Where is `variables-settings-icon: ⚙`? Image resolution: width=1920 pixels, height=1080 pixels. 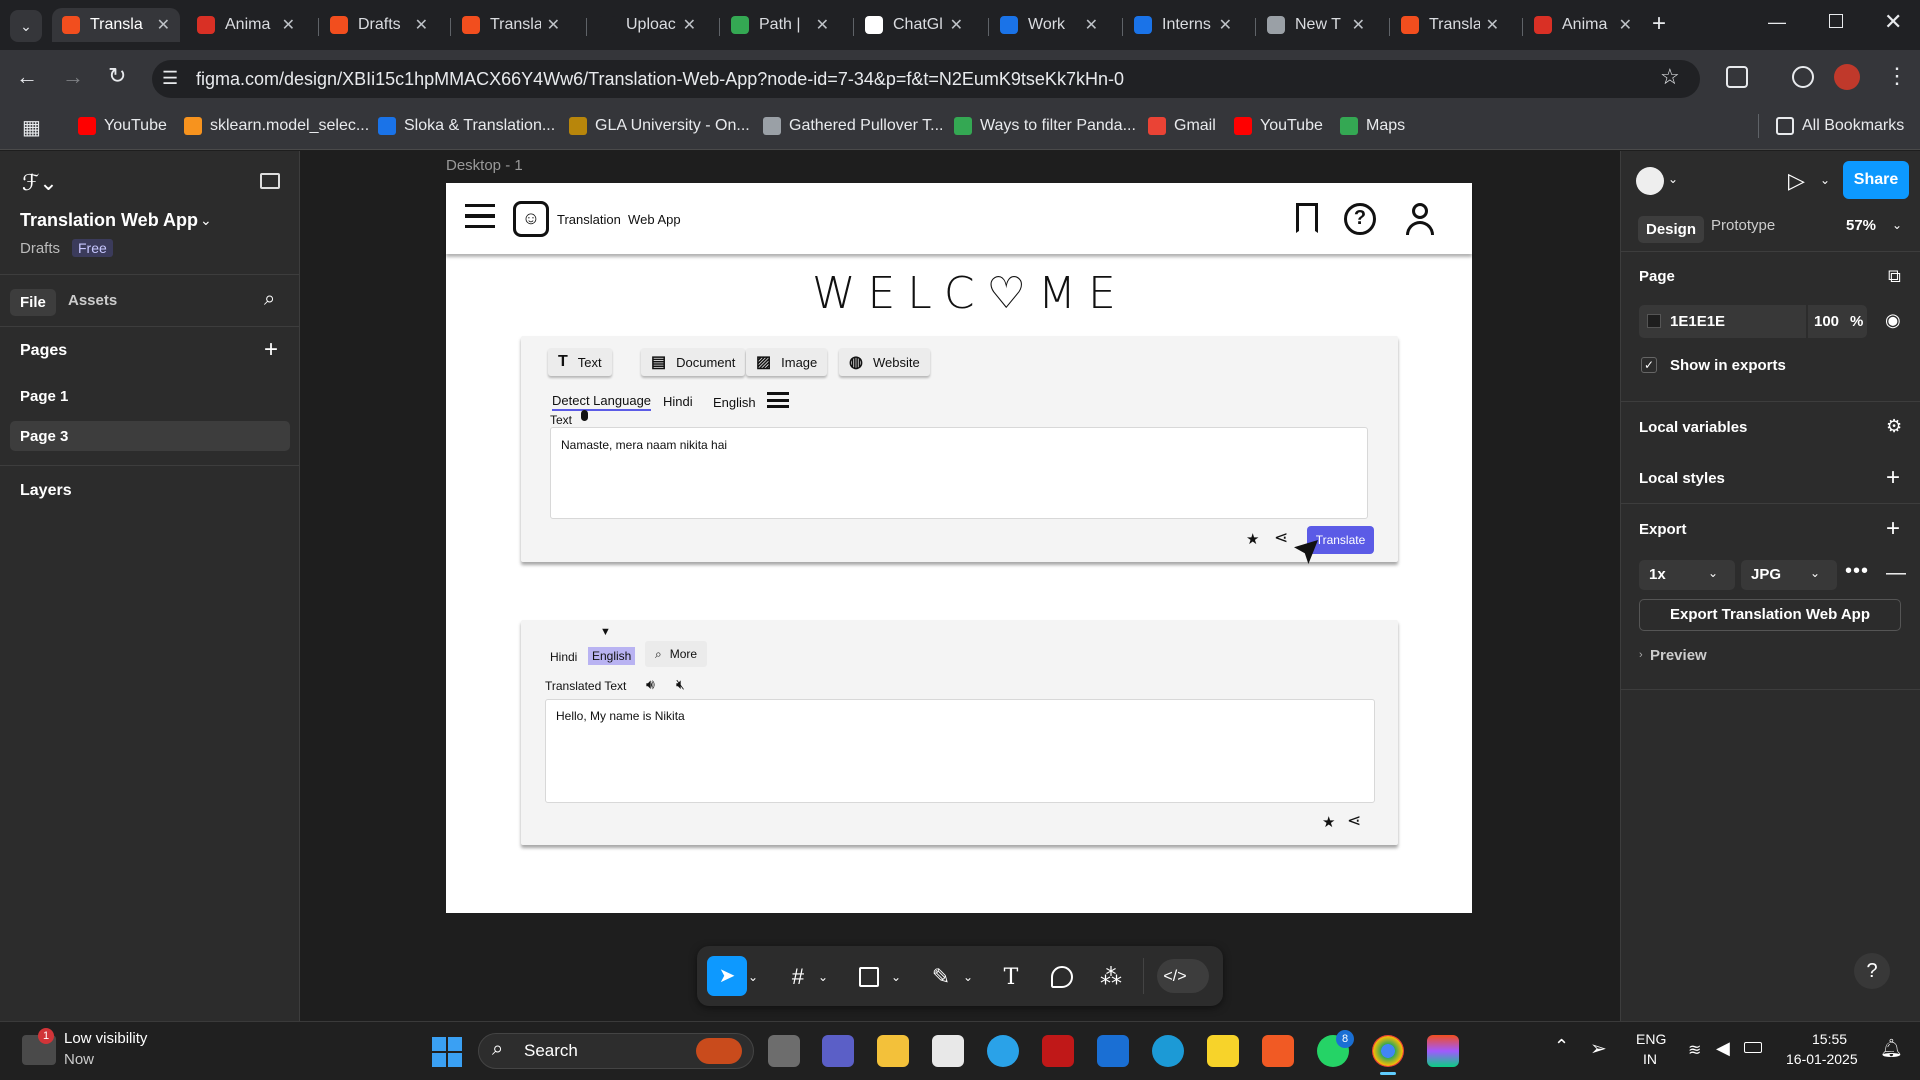 variables-settings-icon: ⚙ is located at coordinates (1894, 426).